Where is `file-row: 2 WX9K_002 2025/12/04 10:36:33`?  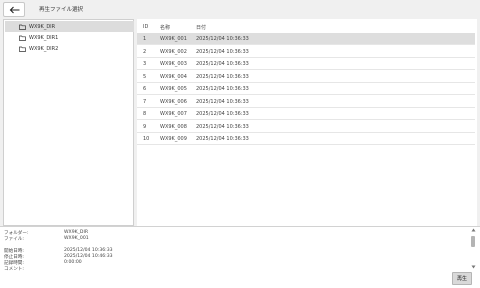 file-row: 2 WX9K_002 2025/12/04 10:36:33 is located at coordinates (306, 52).